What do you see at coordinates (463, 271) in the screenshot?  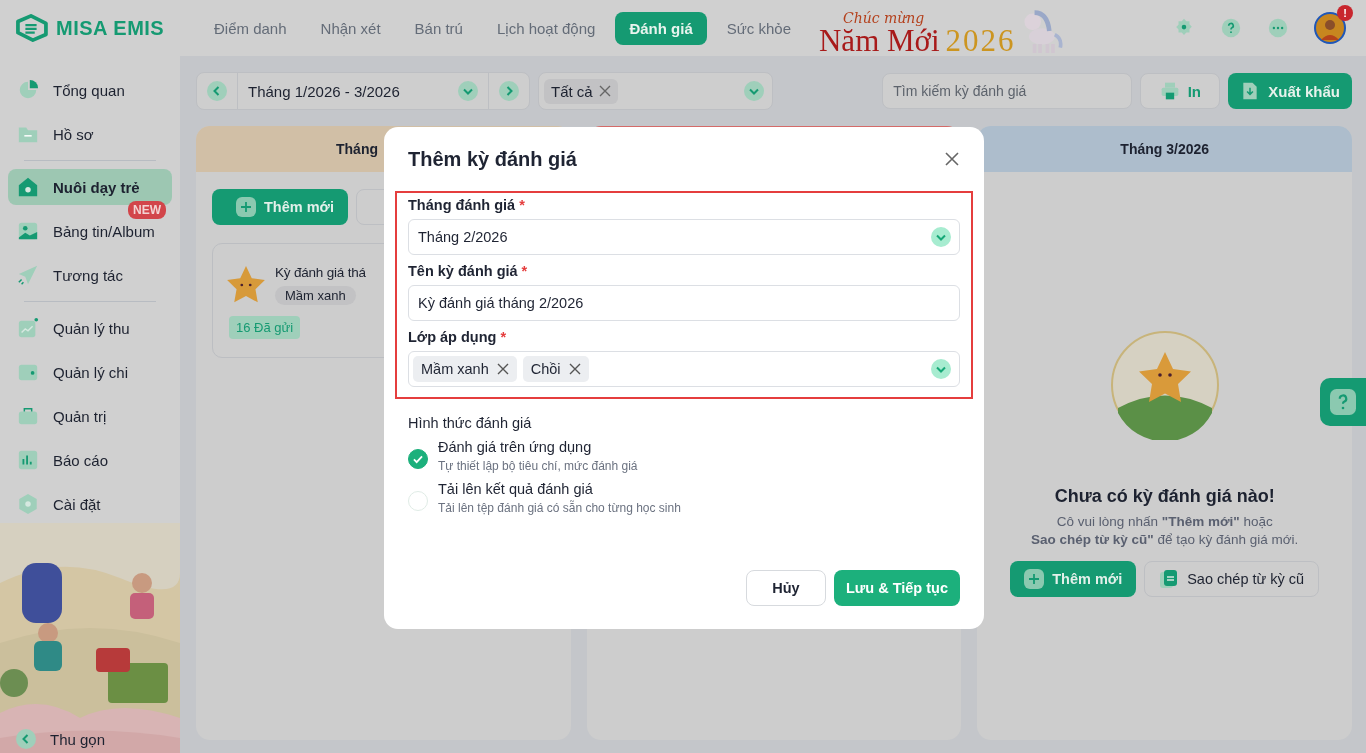 I see `field-label: Tên kỳ đánh giá` at bounding box center [463, 271].